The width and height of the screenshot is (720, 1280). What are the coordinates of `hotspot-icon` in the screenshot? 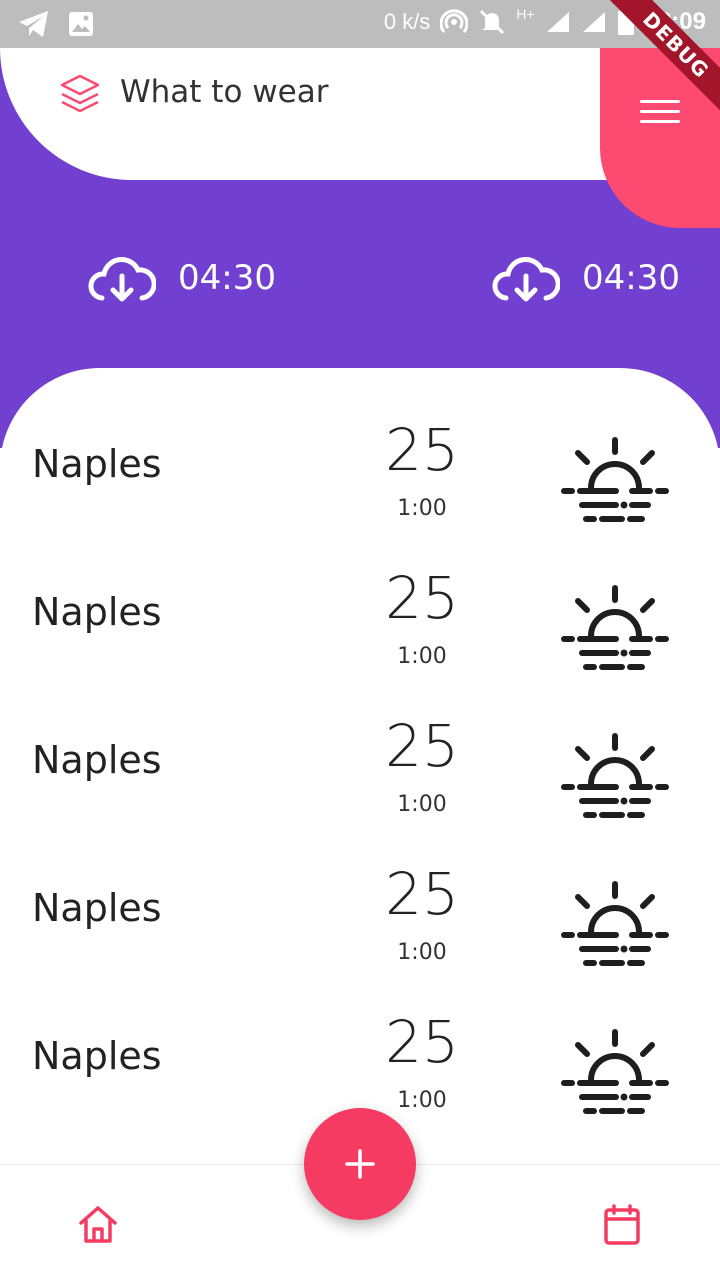 It's located at (454, 21).